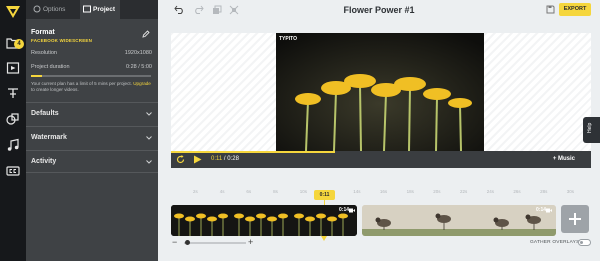  Describe the element at coordinates (584, 242) in the screenshot. I see `gather-overlays-toggle` at that location.